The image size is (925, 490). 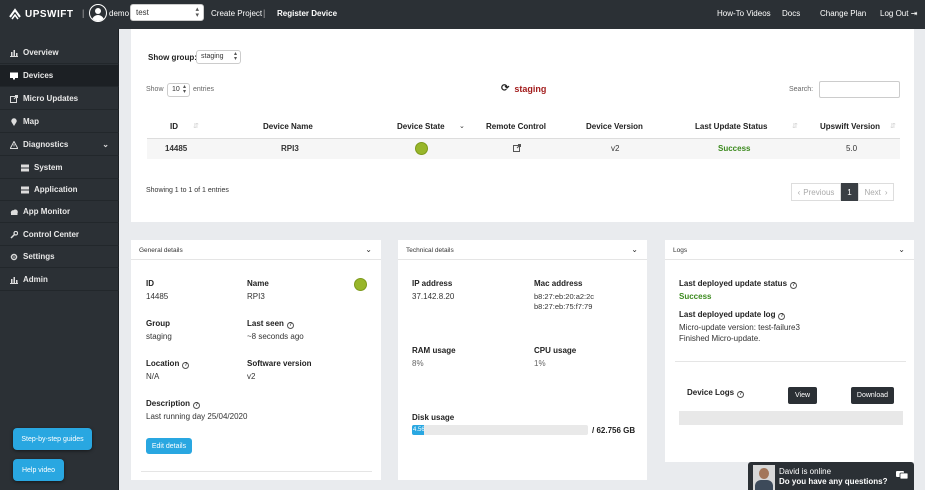 I want to click on description-label: Description?, so click(x=173, y=404).